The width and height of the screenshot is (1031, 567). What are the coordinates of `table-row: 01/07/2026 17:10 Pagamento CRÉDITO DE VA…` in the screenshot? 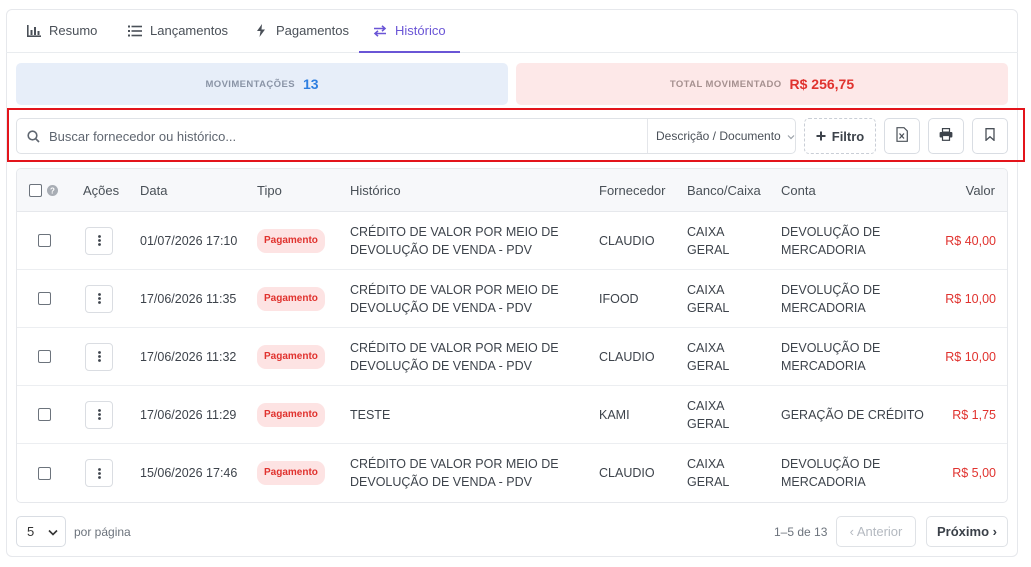 It's located at (512, 241).